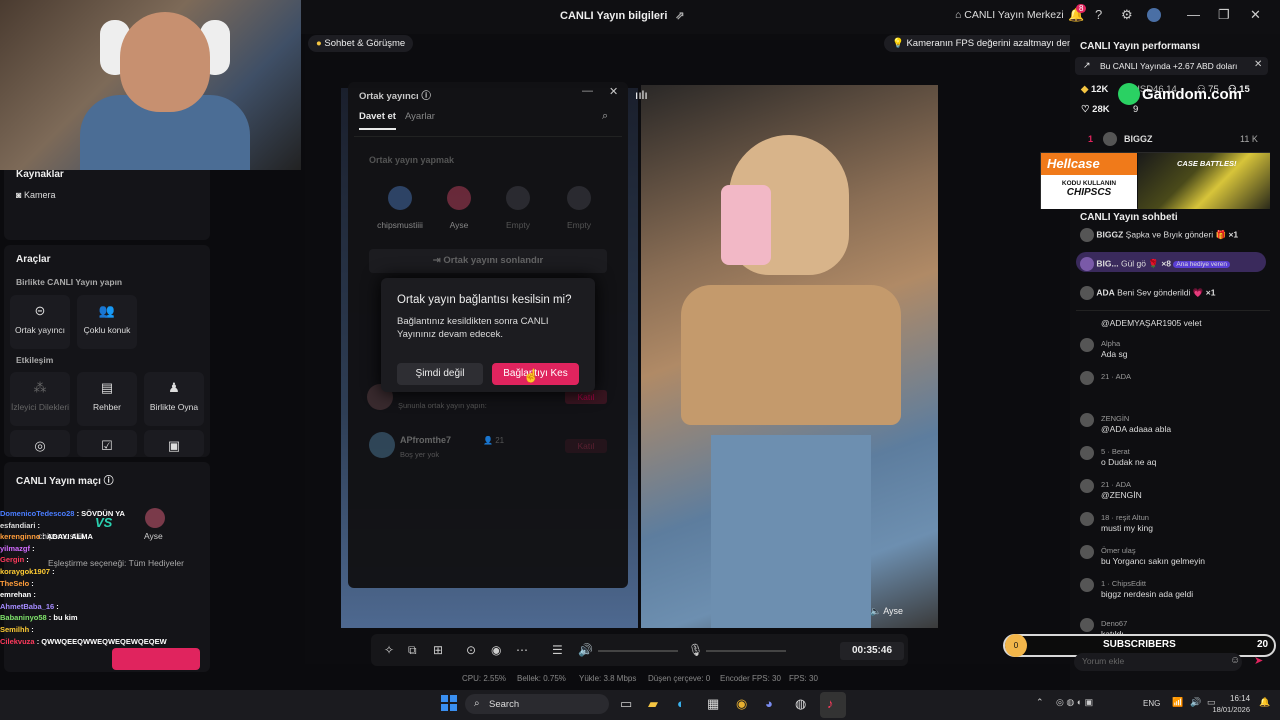  What do you see at coordinates (1235, 660) in the screenshot?
I see `emoji-icon: ☺` at bounding box center [1235, 660].